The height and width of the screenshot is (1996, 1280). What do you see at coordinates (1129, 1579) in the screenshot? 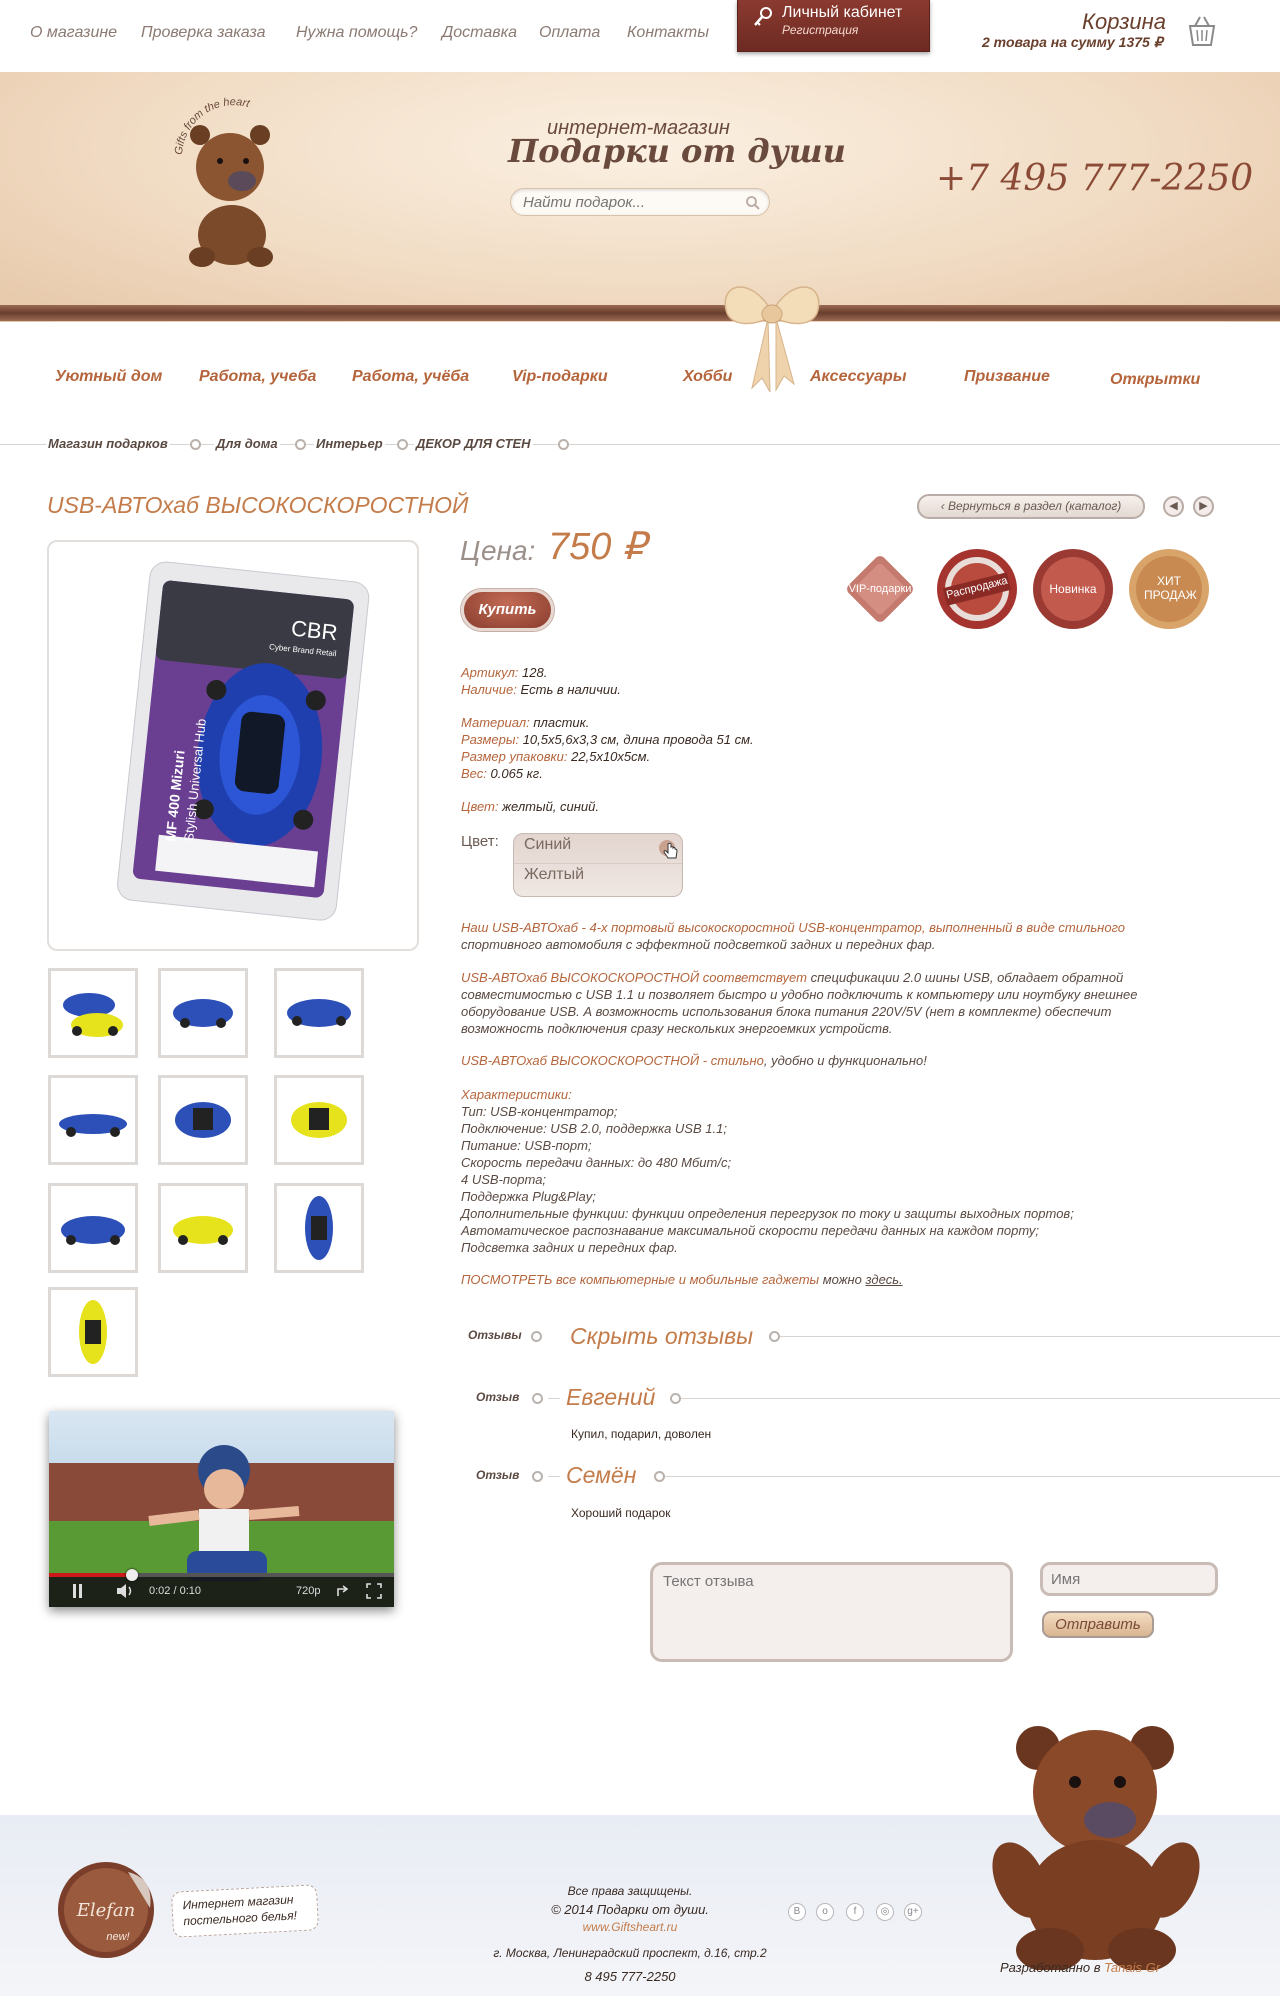
I see `review-name-input` at bounding box center [1129, 1579].